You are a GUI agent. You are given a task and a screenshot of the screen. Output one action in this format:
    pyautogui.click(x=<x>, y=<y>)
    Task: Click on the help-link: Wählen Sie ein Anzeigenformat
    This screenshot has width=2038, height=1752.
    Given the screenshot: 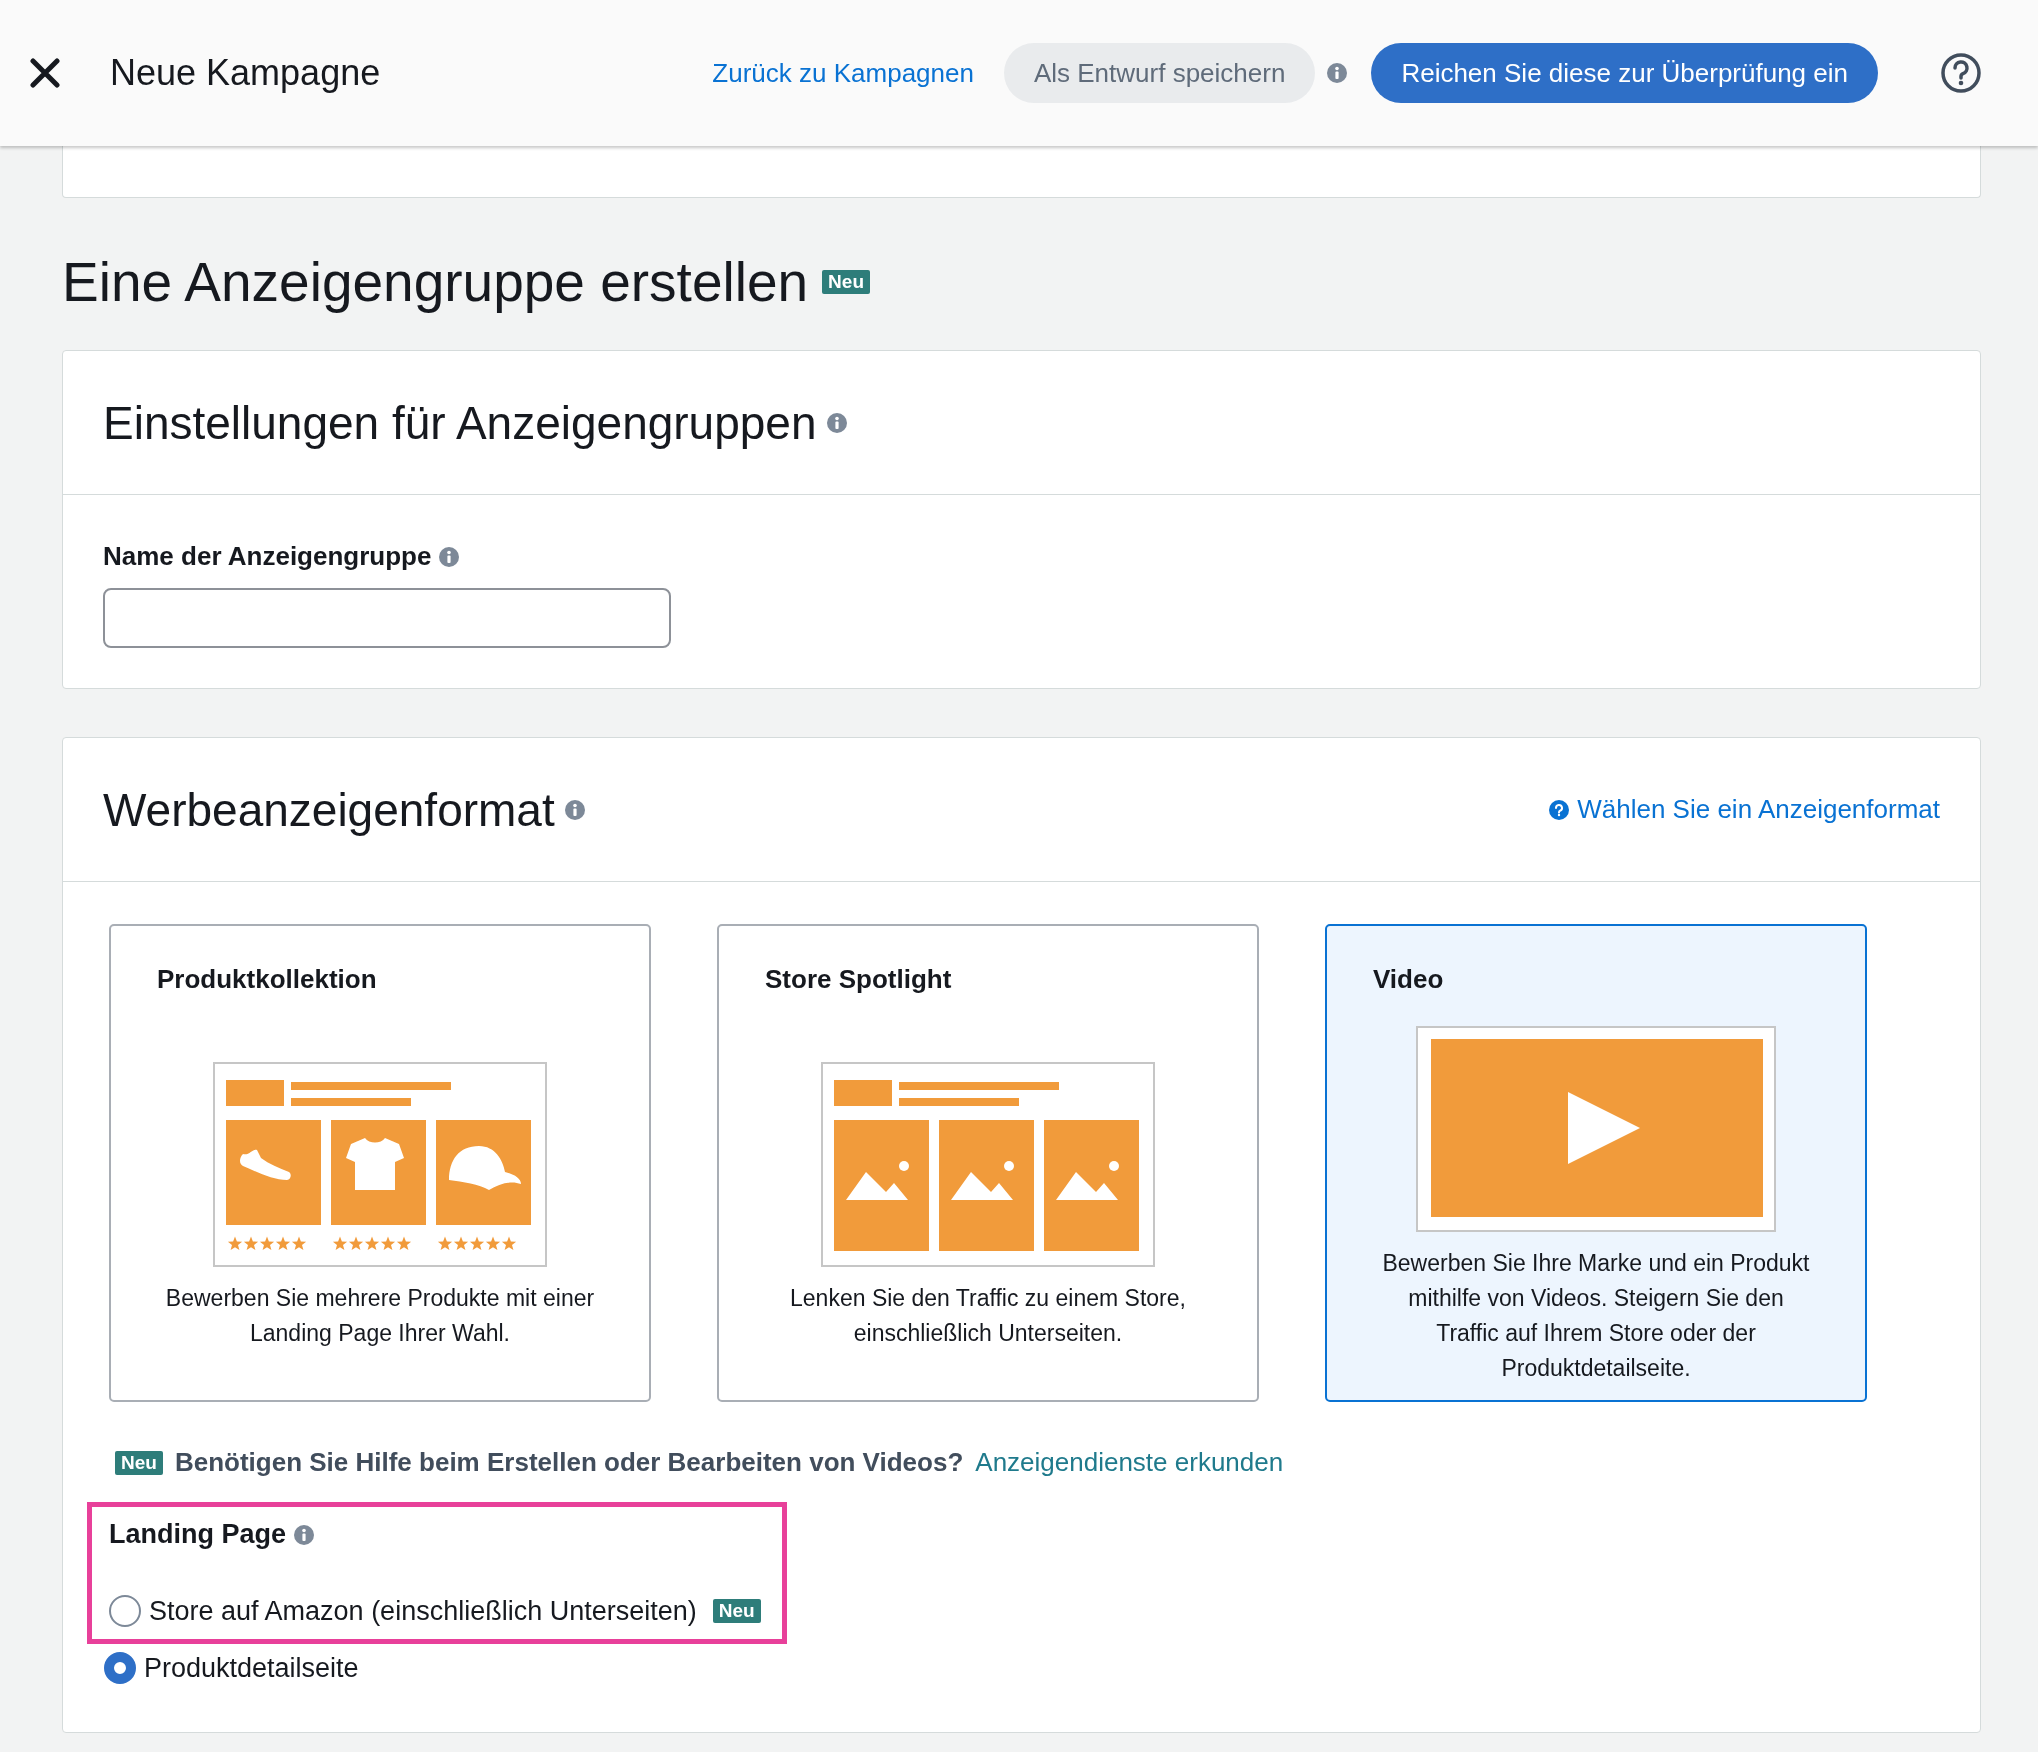 What is the action you would take?
    pyautogui.click(x=1744, y=809)
    